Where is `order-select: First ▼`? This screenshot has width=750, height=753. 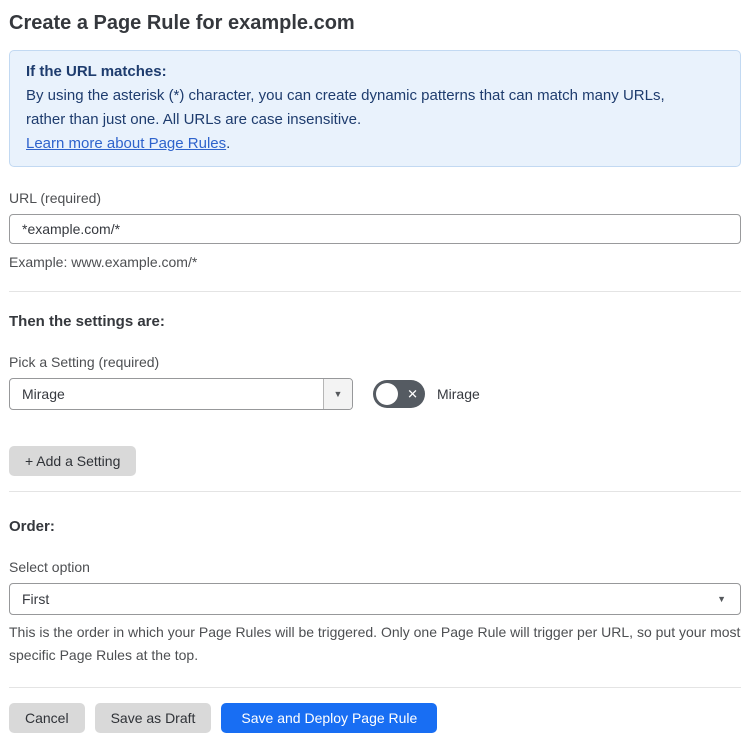 order-select: First ▼ is located at coordinates (375, 599).